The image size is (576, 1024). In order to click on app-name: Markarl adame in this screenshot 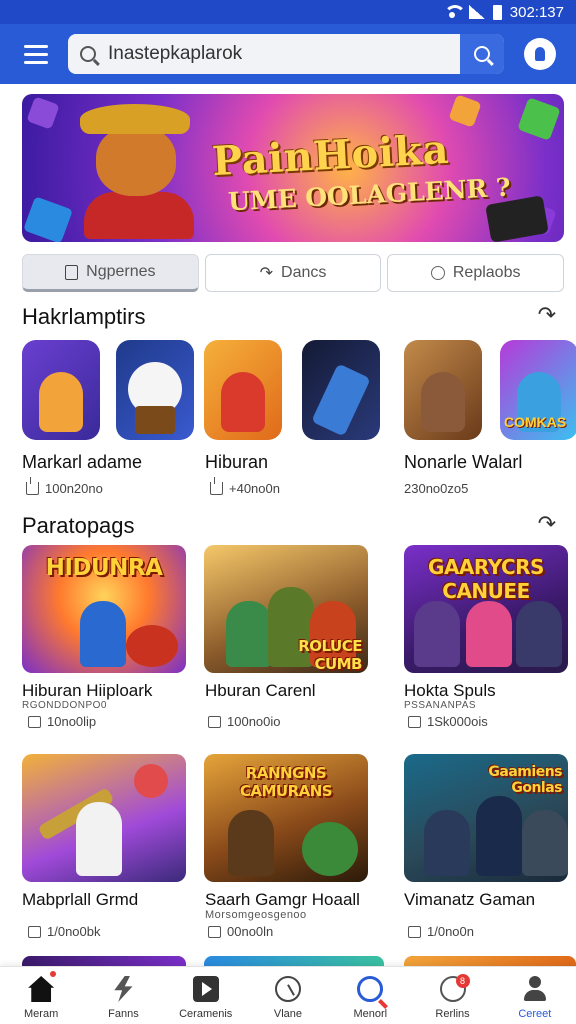, I will do `click(82, 462)`.